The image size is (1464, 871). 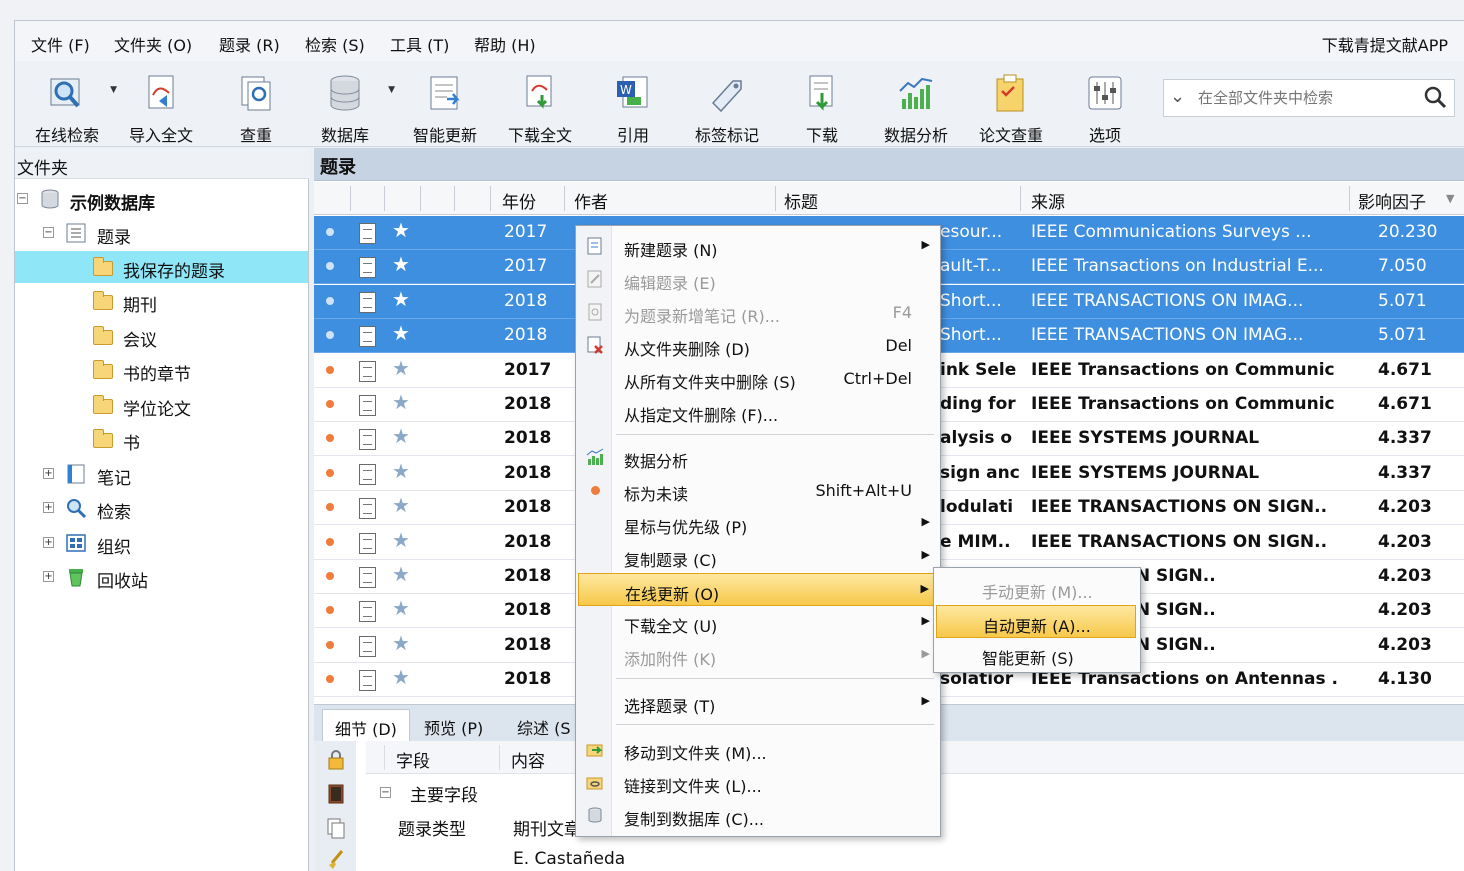 I want to click on online-search-button: ▼ 在线检索, so click(x=72, y=107).